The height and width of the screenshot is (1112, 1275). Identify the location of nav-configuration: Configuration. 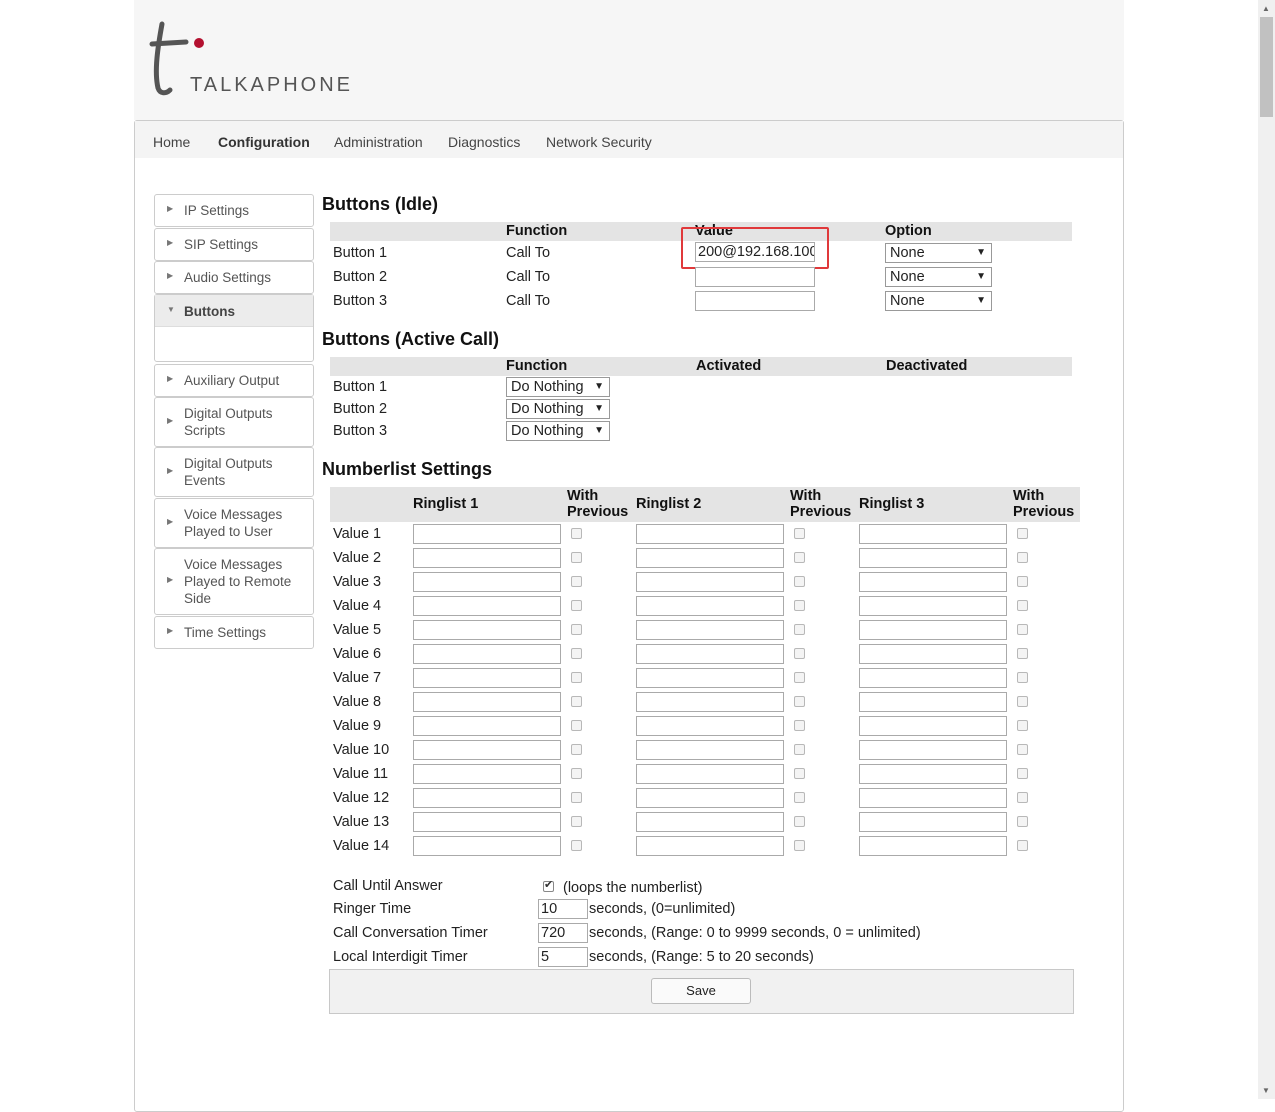
(264, 142).